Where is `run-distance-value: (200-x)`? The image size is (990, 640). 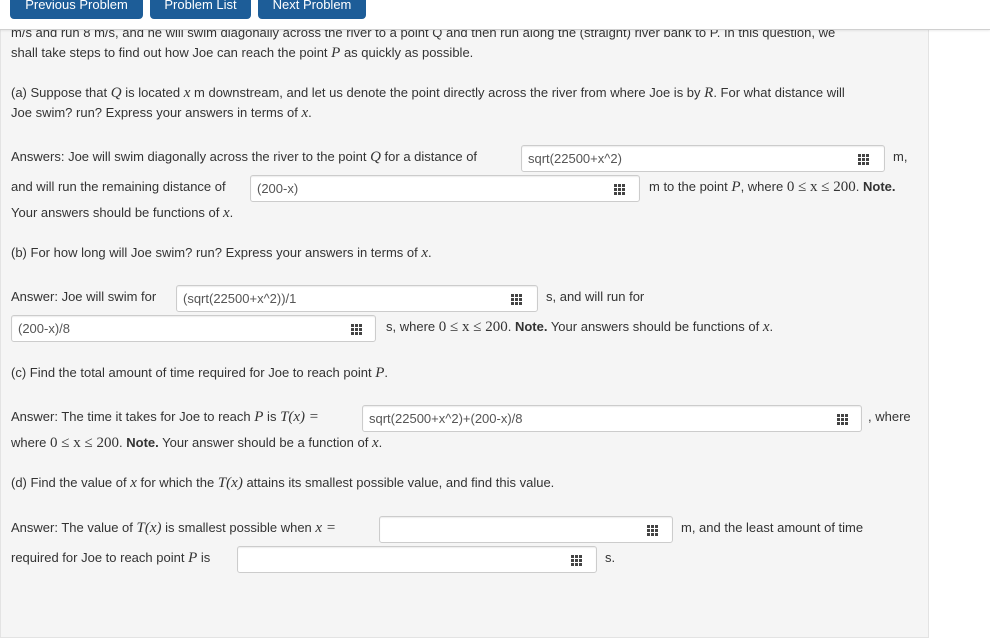
run-distance-value: (200-x) is located at coordinates (278, 188).